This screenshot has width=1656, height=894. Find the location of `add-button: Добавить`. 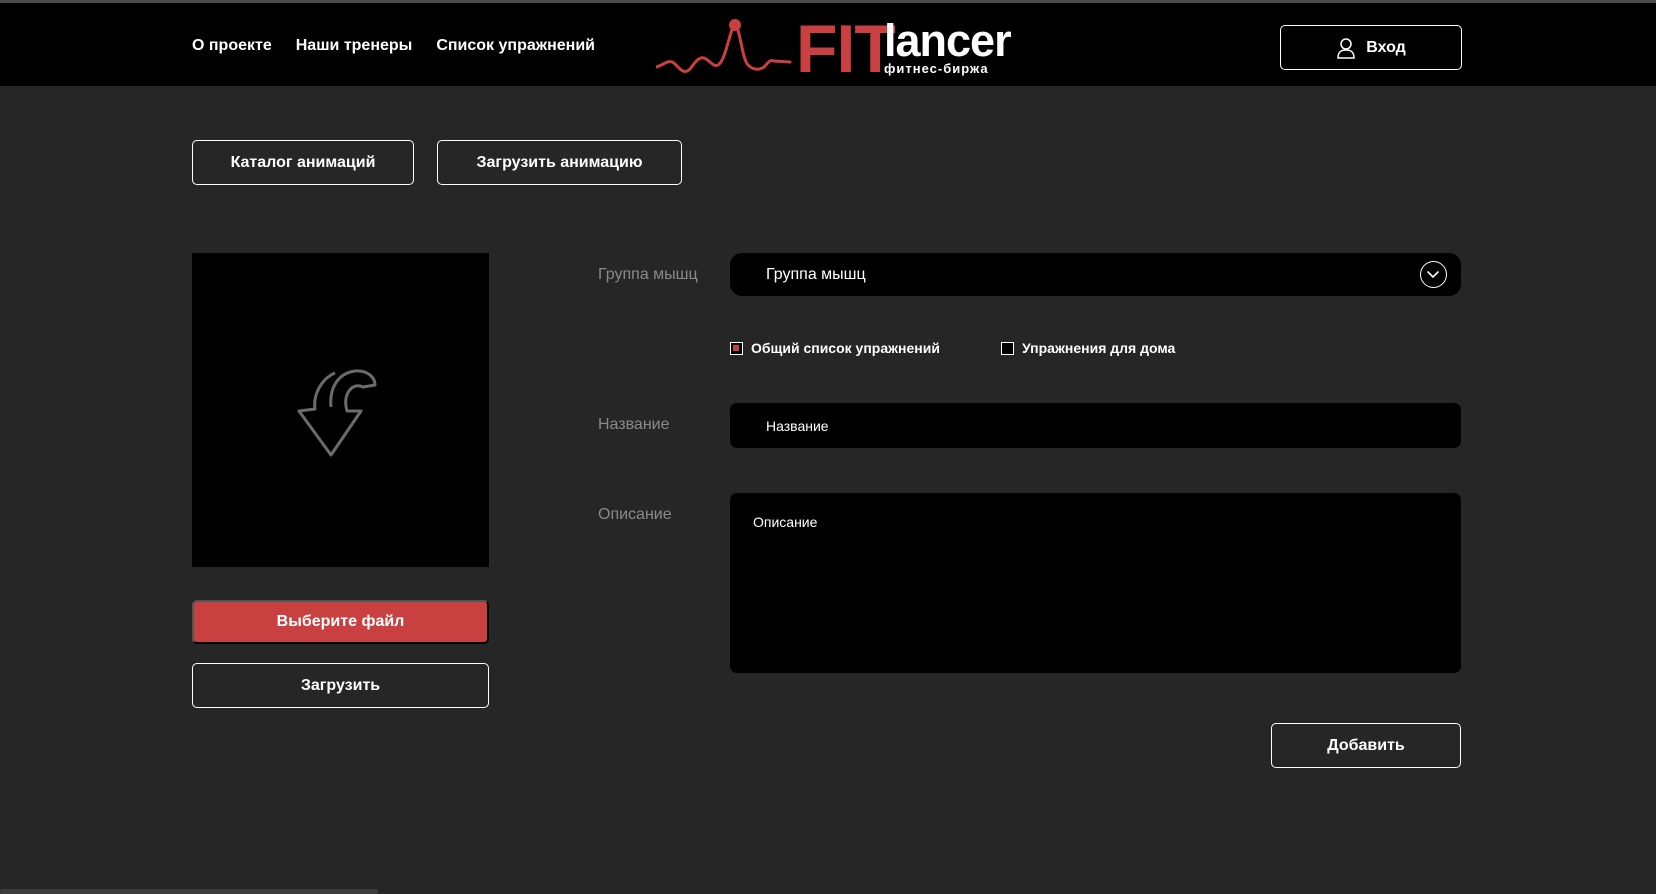

add-button: Добавить is located at coordinates (1366, 745).